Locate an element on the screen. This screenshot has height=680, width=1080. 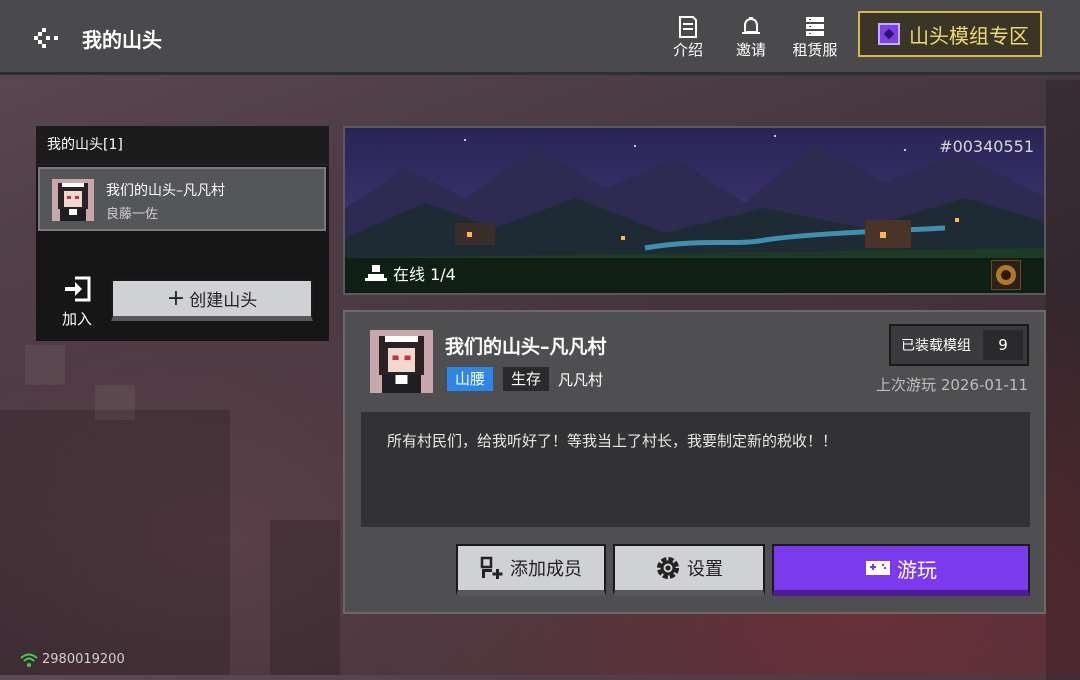
server-owner: 良藤一佐 is located at coordinates (132, 214).